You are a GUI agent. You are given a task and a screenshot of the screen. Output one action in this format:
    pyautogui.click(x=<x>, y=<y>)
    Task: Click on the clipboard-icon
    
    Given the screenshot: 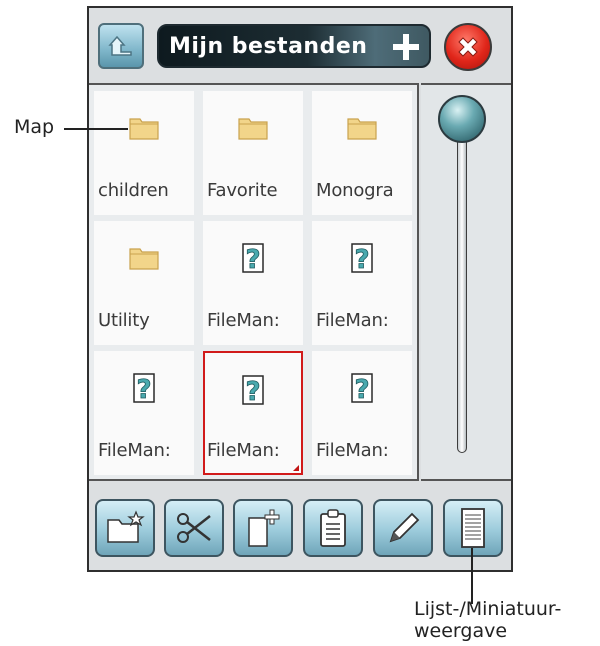 What is the action you would take?
    pyautogui.click(x=333, y=528)
    